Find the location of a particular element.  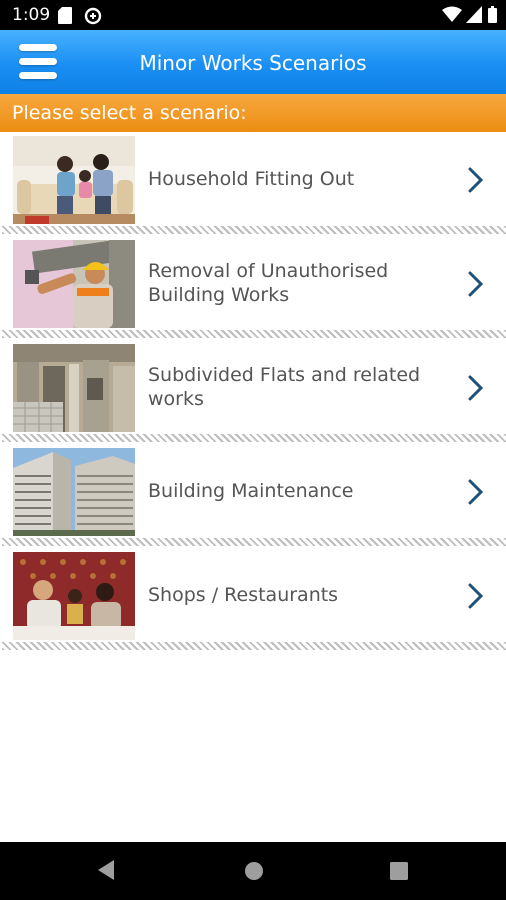

home-icon is located at coordinates (254, 871).